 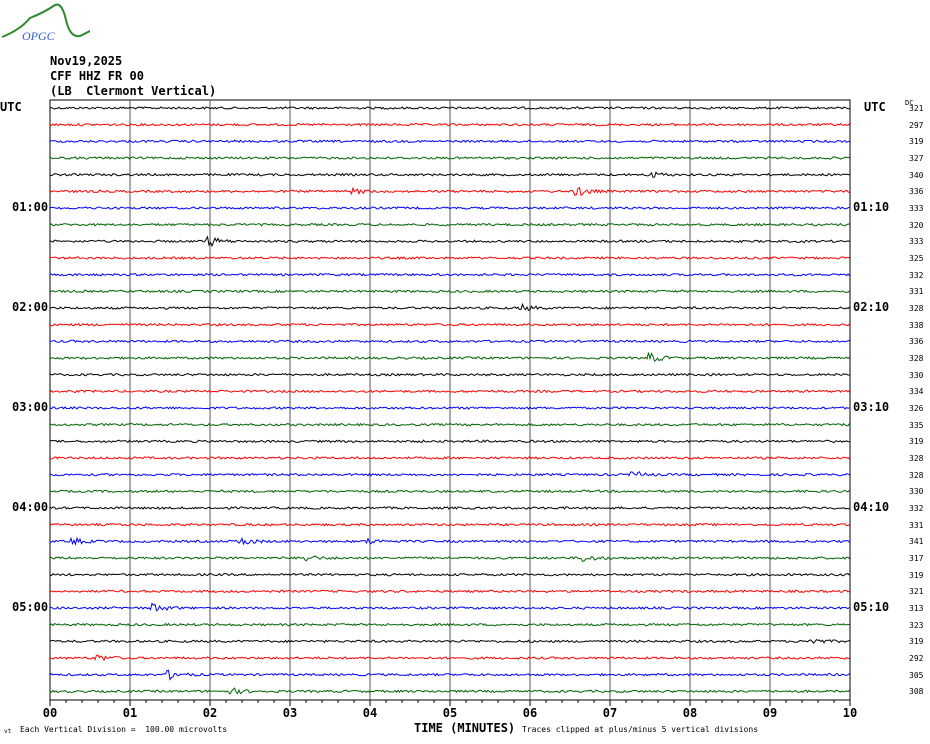 What do you see at coordinates (610, 713) in the screenshot?
I see `x-tick-label: 07` at bounding box center [610, 713].